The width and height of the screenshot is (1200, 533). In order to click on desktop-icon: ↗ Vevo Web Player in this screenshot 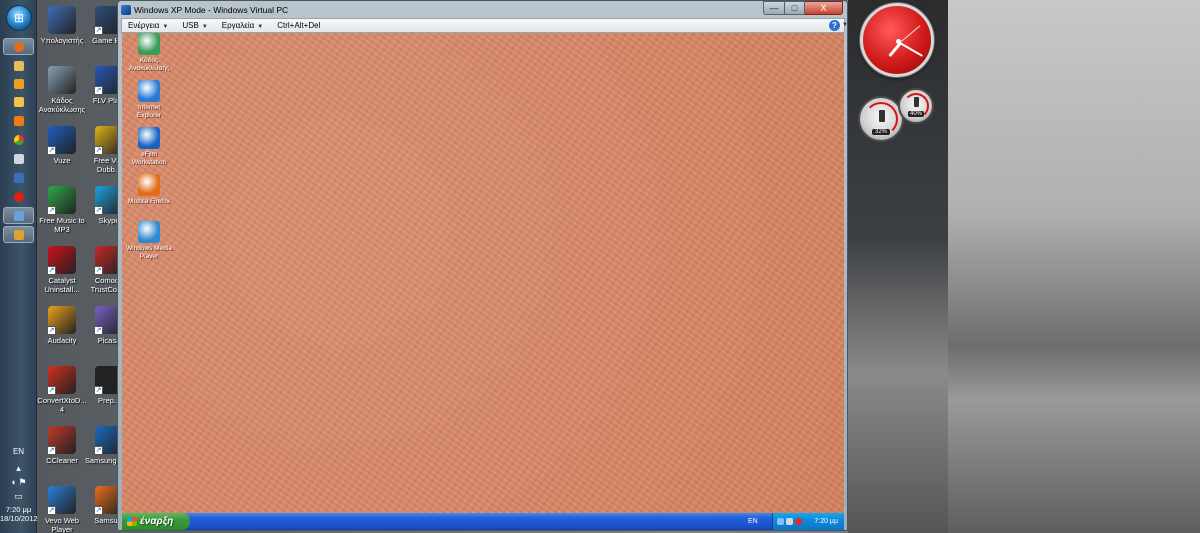, I will do `click(62, 509)`.